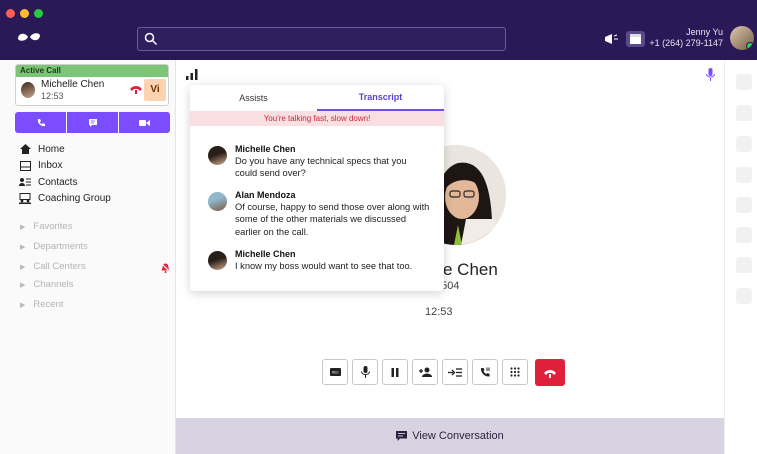 Image resolution: width=757 pixels, height=454 pixels. I want to click on nav-item-coaching-group: Coaching Group, so click(64, 199).